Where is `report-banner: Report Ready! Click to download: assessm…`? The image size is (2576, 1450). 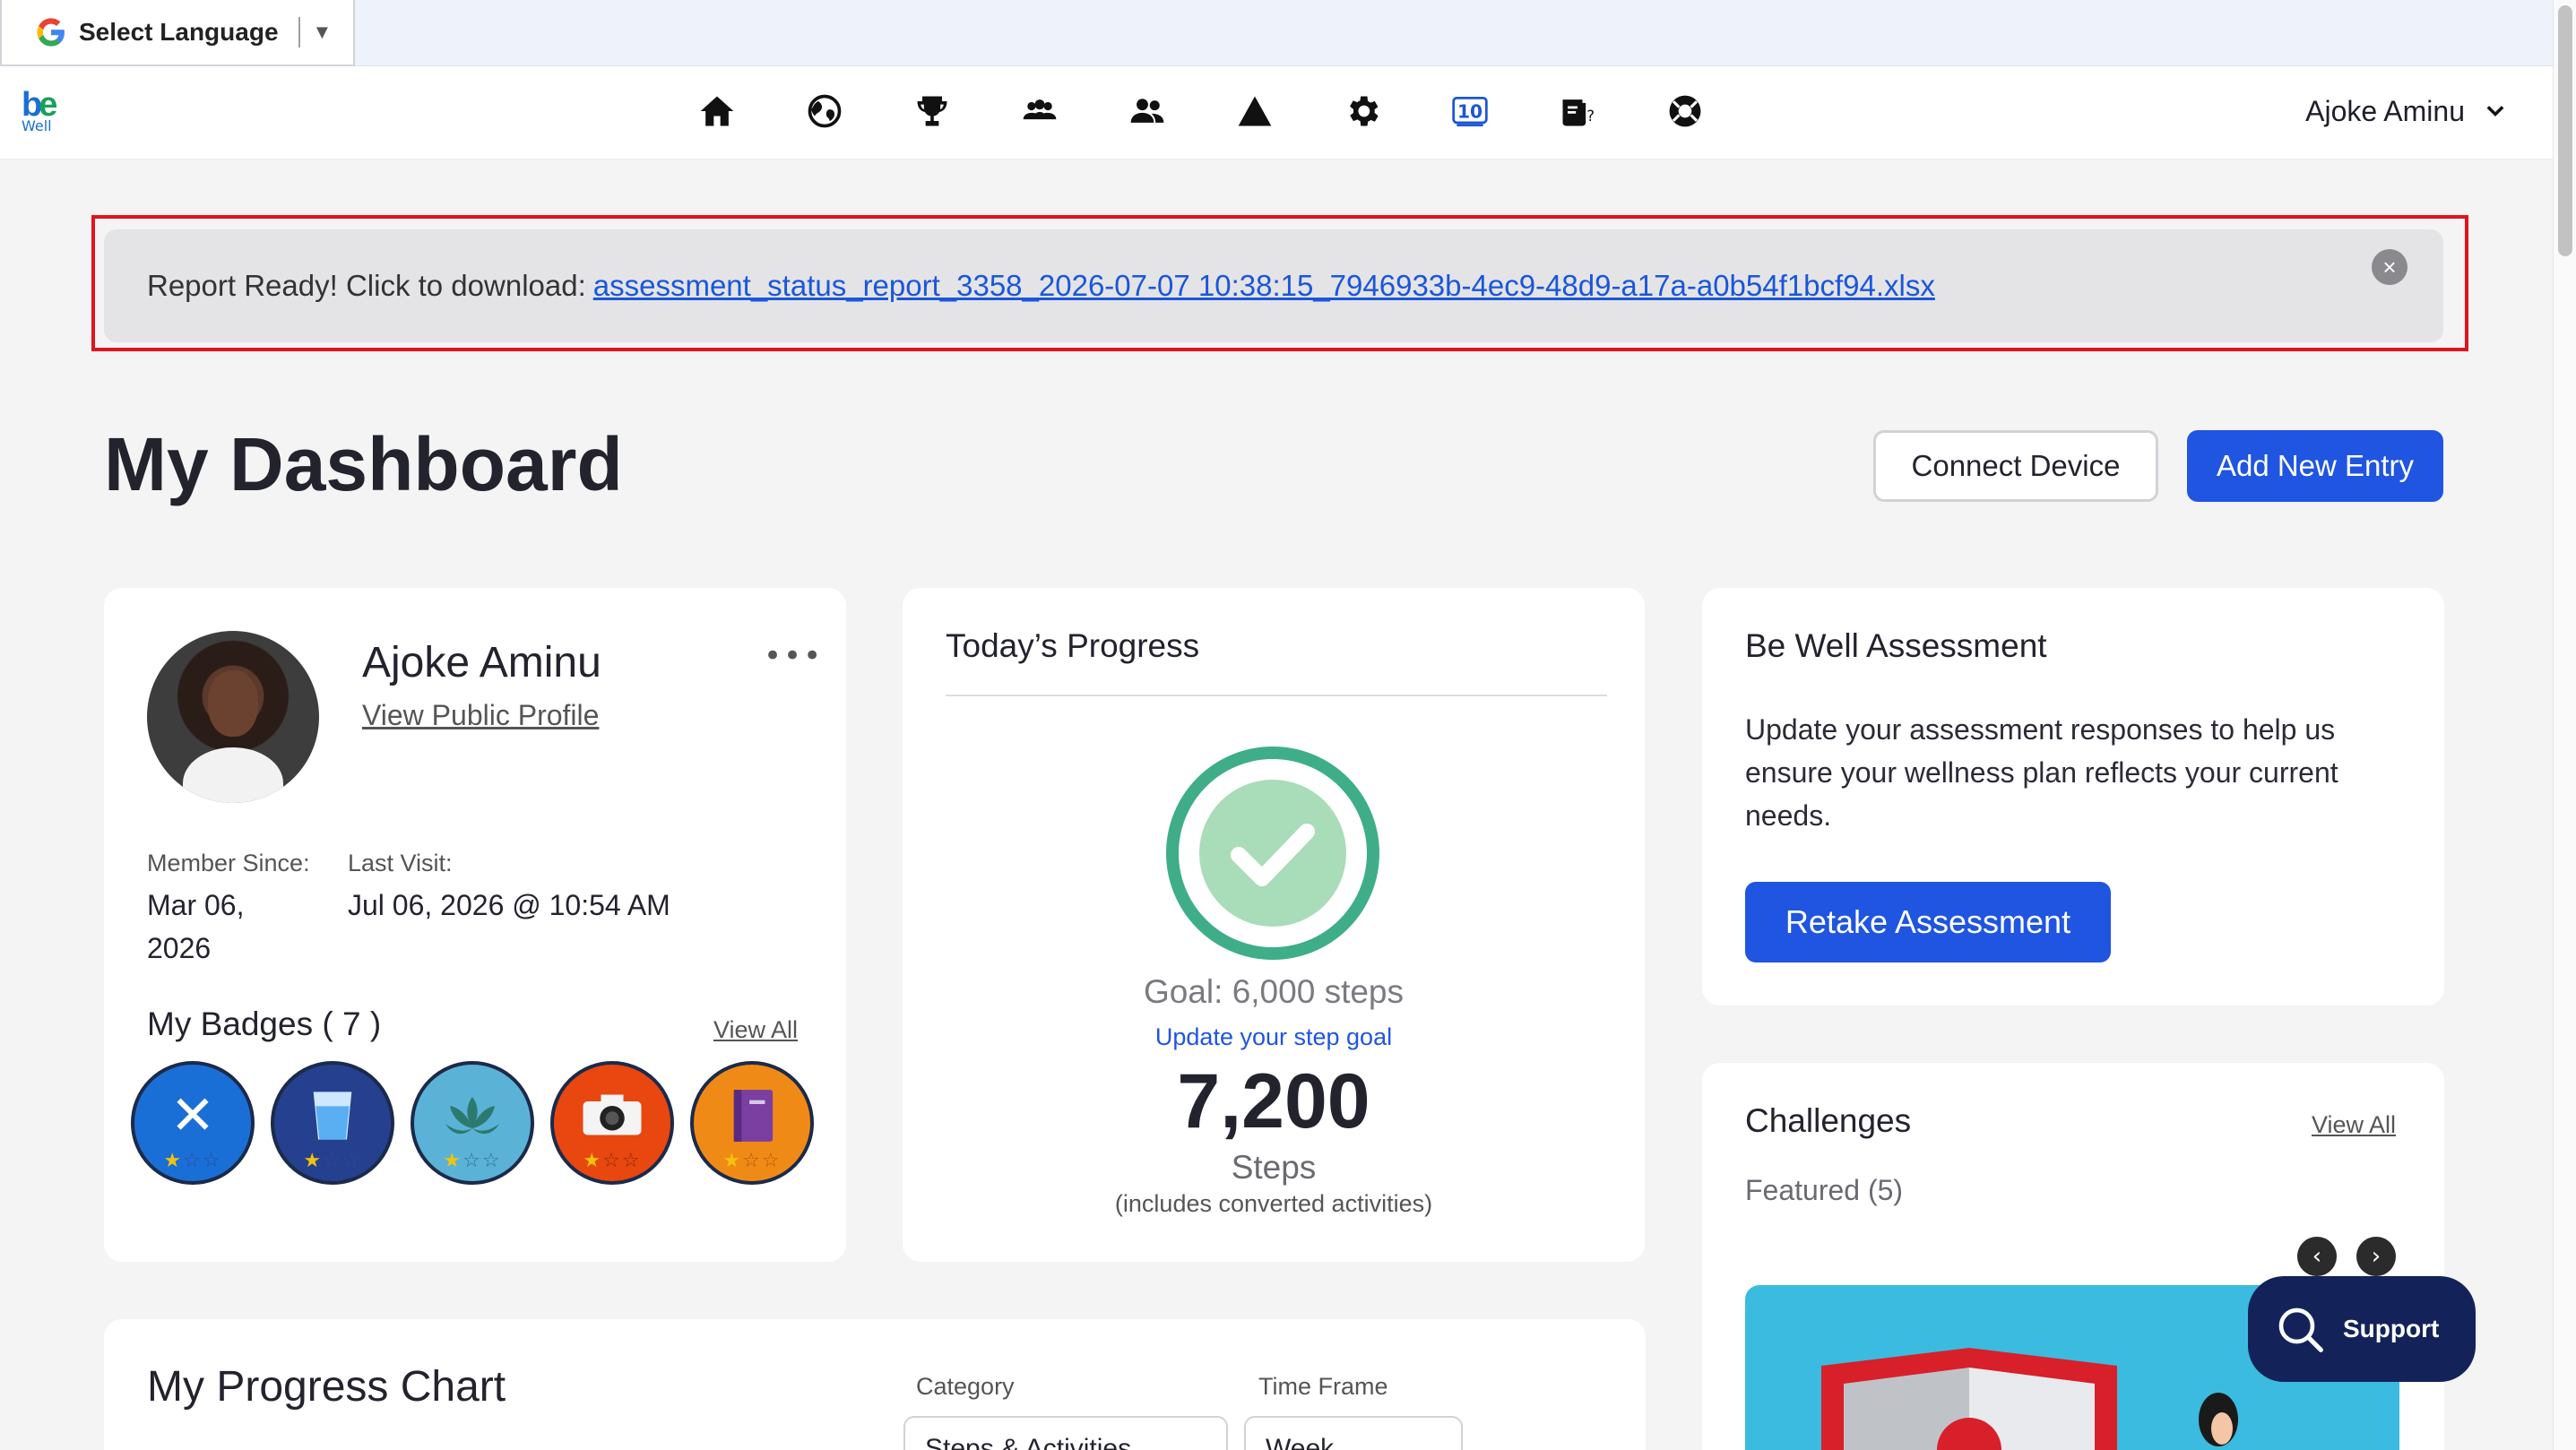
report-banner: Report Ready! Click to download: assessm… is located at coordinates (1273, 285).